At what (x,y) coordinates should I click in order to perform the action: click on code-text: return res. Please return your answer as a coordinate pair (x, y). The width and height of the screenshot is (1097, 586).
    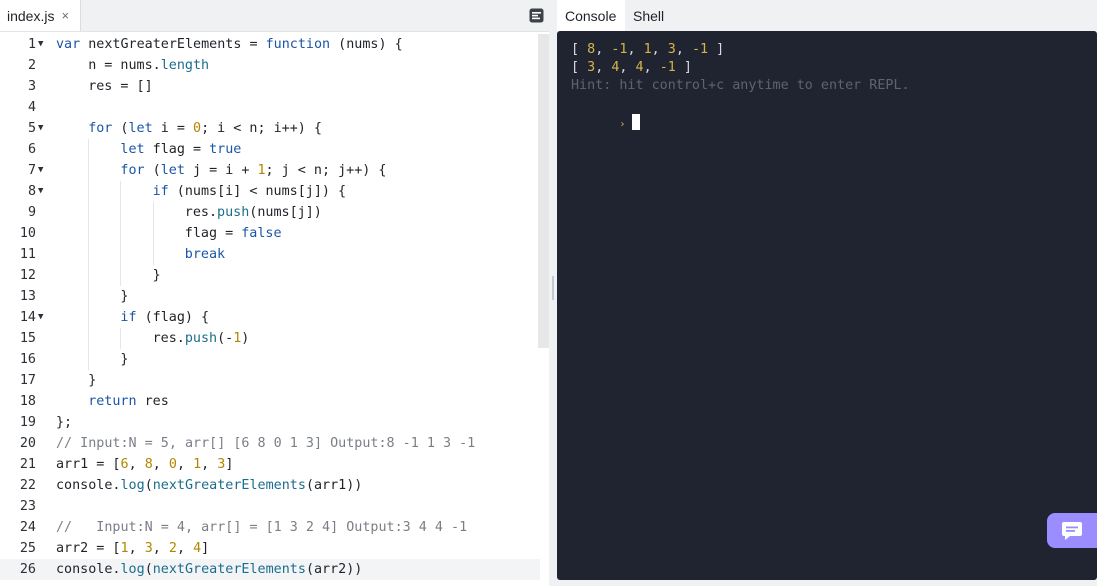
    Looking at the image, I should click on (128, 401).